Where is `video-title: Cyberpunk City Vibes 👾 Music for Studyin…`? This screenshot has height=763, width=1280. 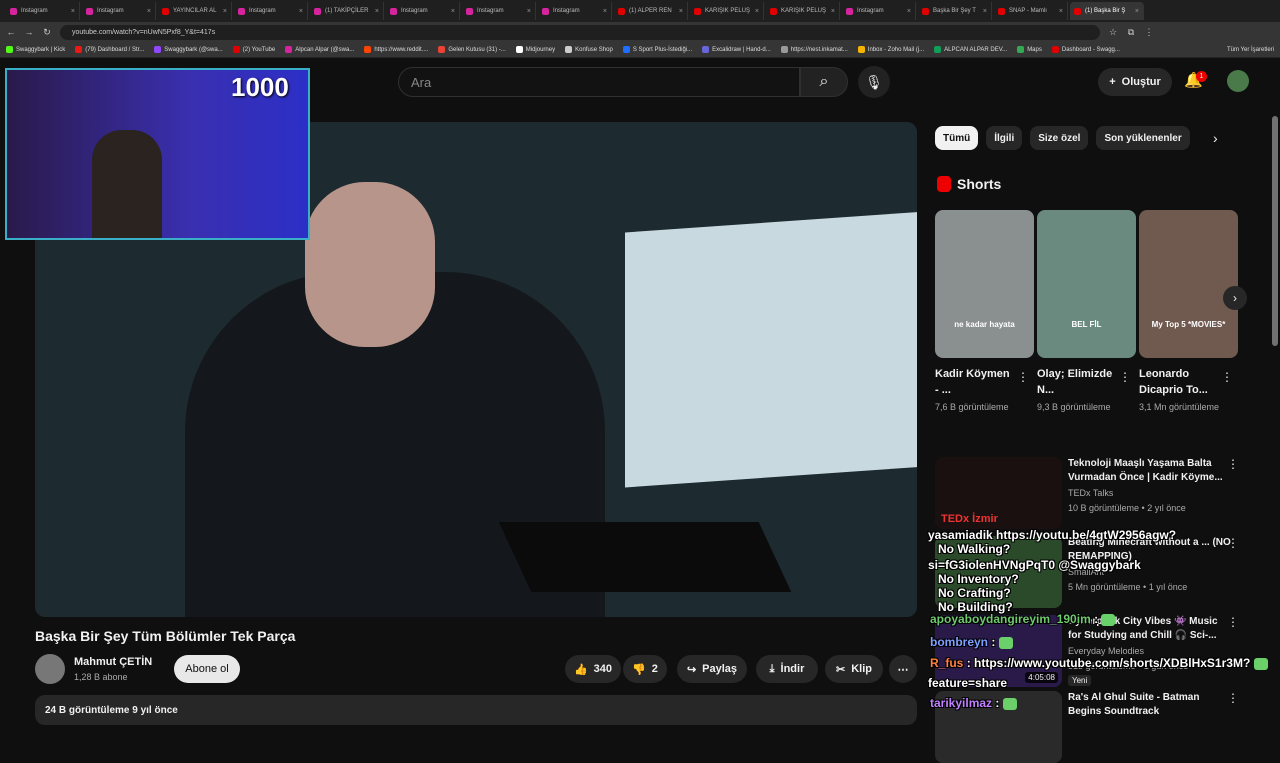
video-title: Cyberpunk City Vibes 👾 Music for Studyin… is located at coordinates (1150, 629).